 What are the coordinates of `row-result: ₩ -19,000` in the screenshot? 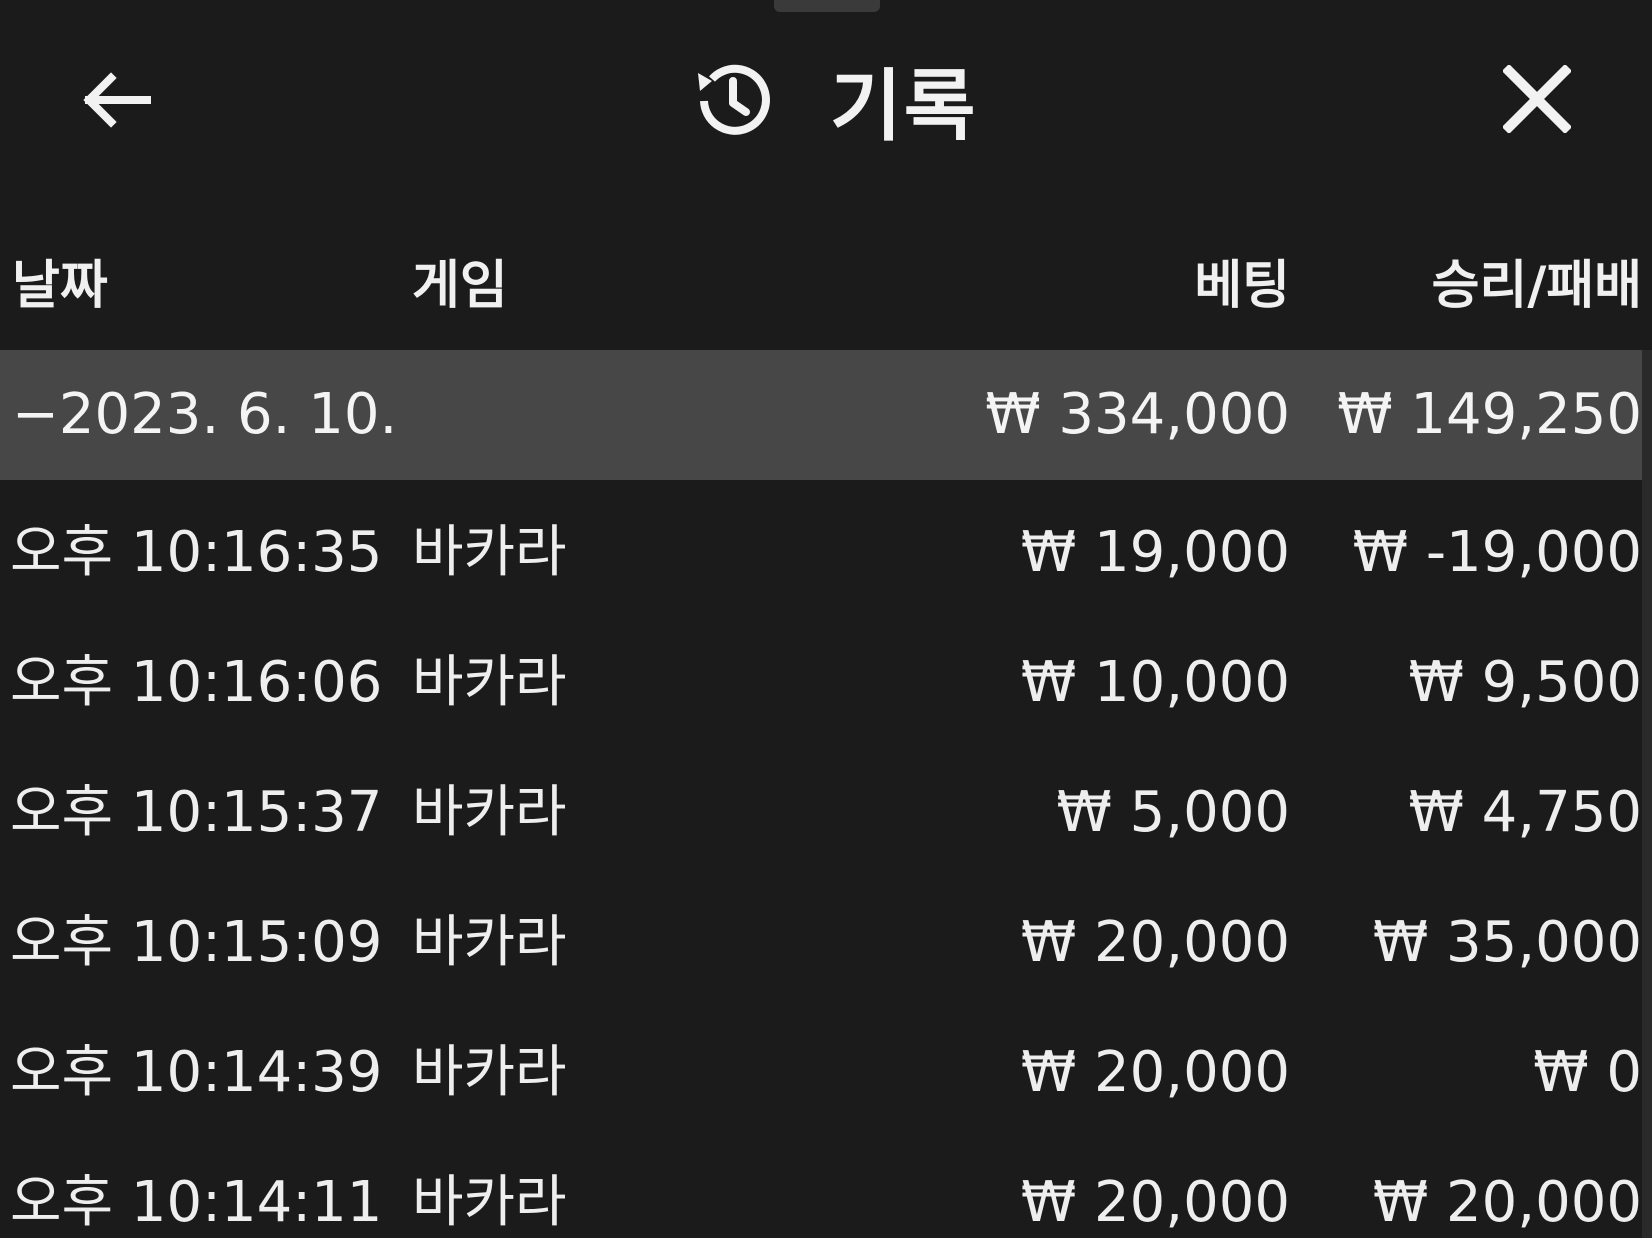 It's located at (1497, 552).